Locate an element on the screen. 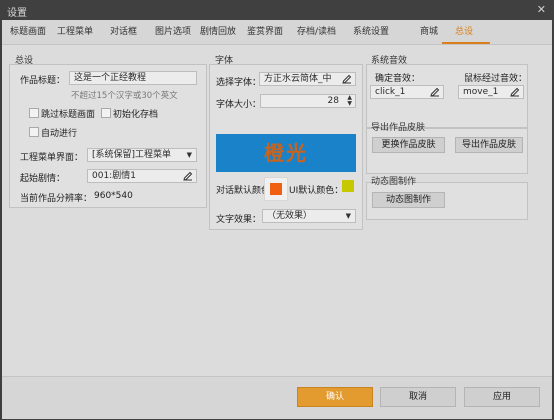 The image size is (554, 420). font-preview-text: 橙光 is located at coordinates (286, 153).